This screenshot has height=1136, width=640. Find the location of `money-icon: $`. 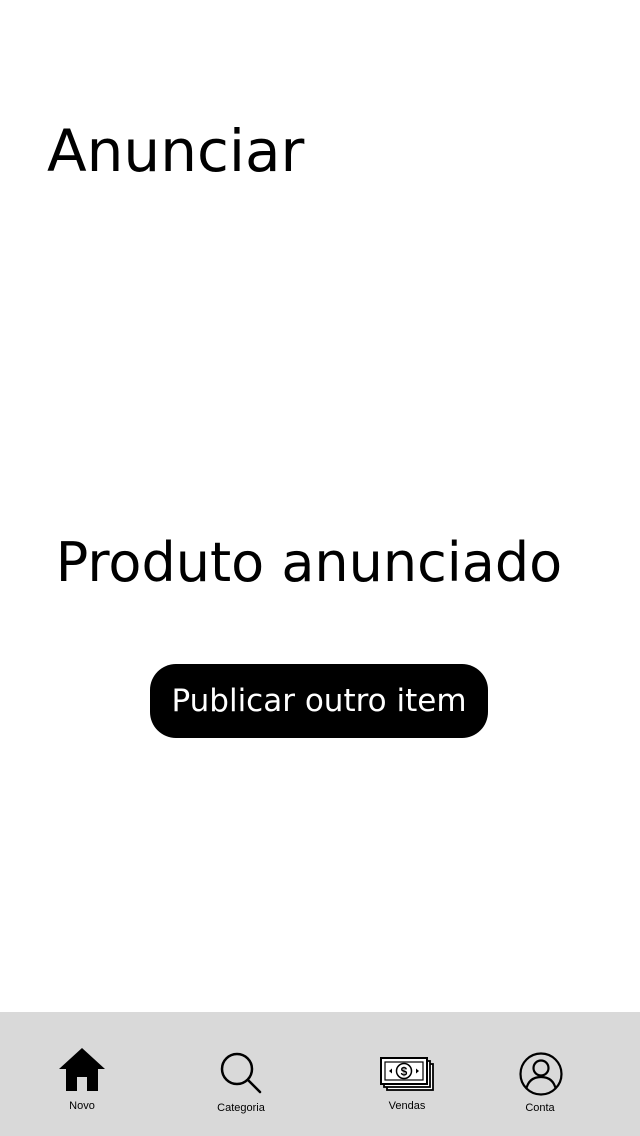

money-icon: $ is located at coordinates (407, 1074).